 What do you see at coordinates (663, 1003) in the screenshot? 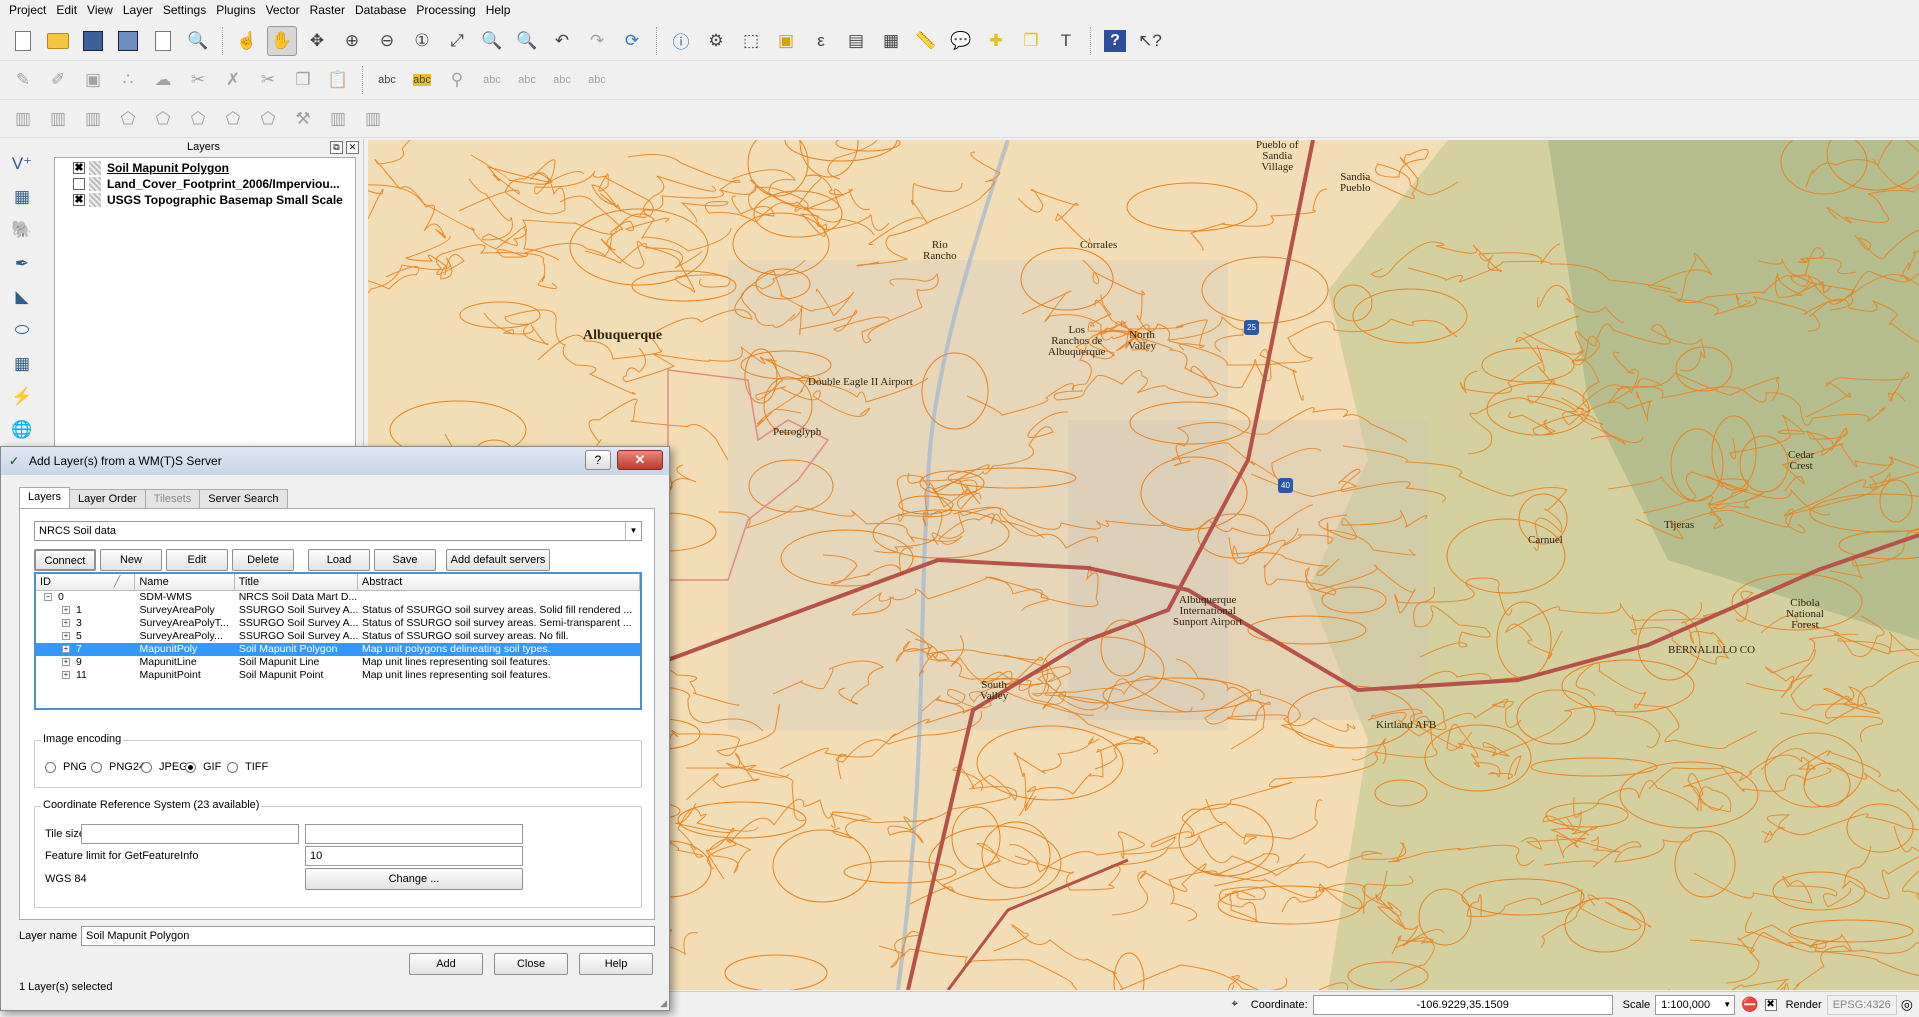
I see `resize-grip-icon: ◢` at bounding box center [663, 1003].